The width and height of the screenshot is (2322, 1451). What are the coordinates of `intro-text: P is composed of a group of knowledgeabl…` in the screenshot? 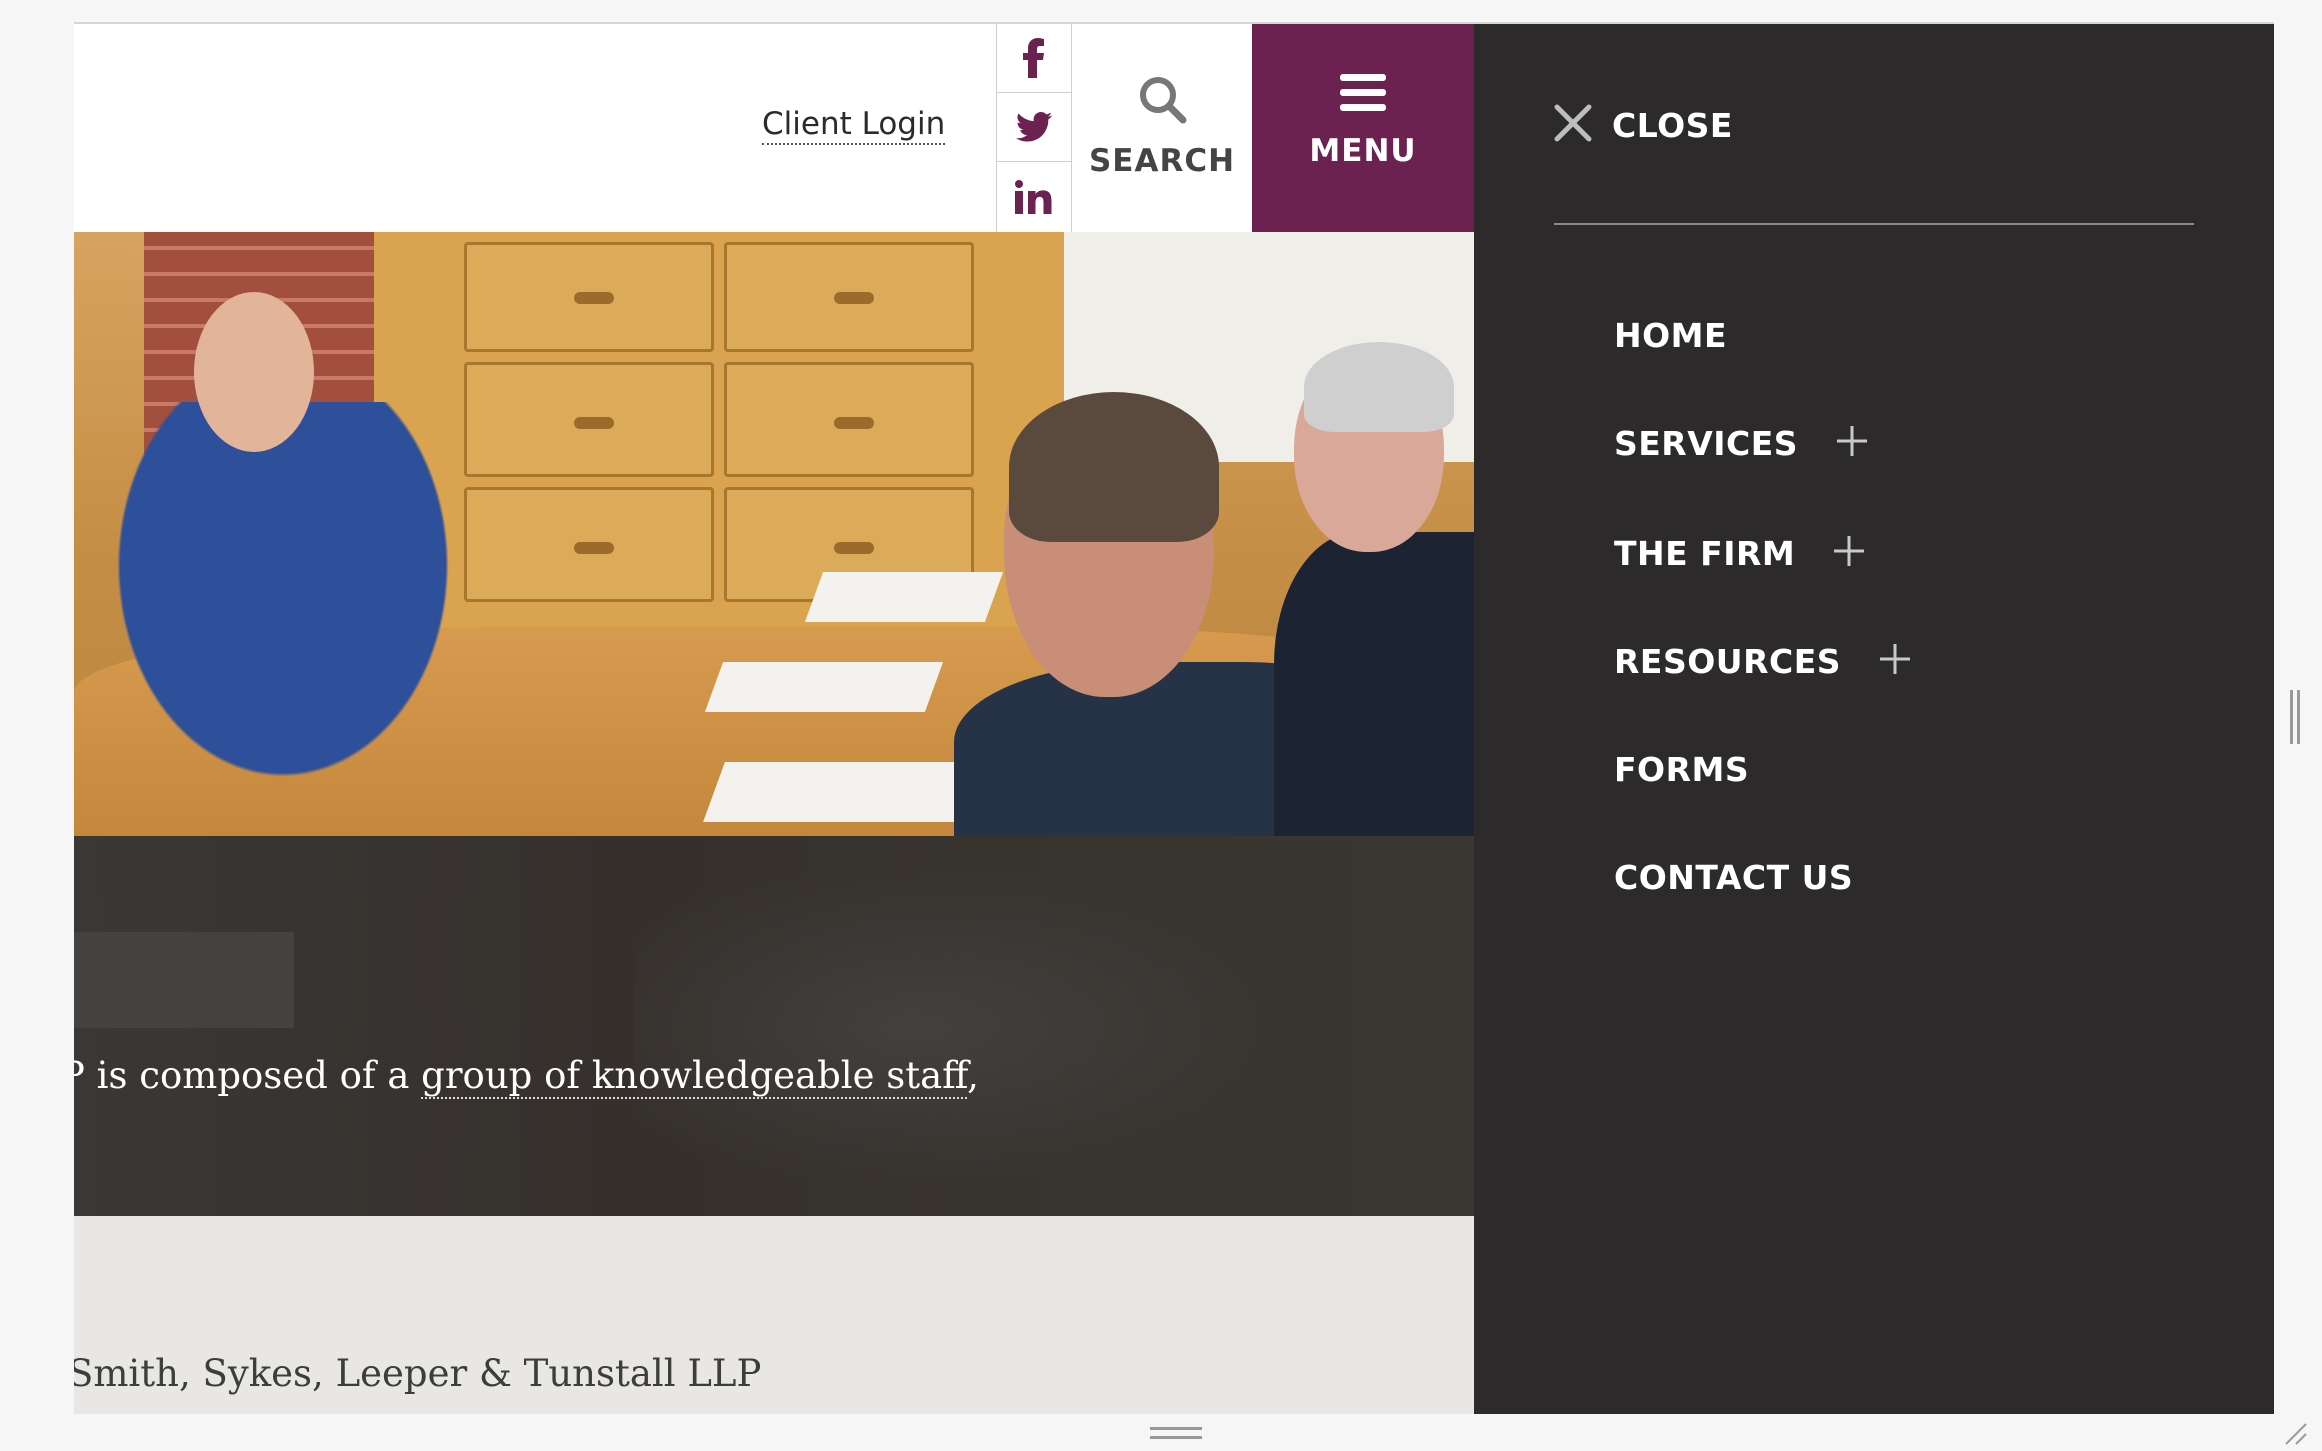 It's located at (526, 1076).